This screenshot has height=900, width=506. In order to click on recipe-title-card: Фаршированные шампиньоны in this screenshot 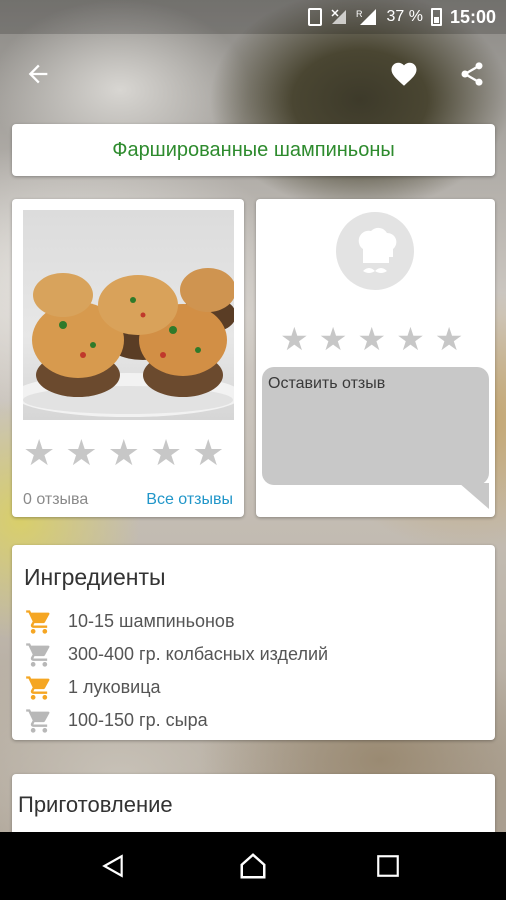, I will do `click(253, 150)`.